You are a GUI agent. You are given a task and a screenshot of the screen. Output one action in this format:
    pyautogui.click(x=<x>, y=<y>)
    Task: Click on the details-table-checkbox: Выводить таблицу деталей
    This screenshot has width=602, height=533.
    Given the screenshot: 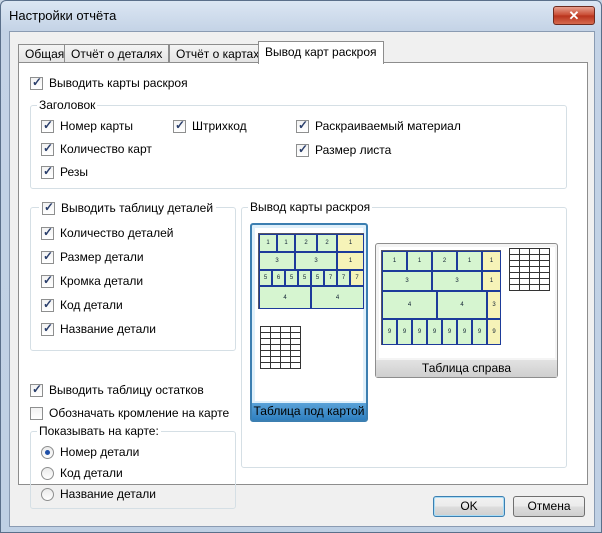 What is the action you would take?
    pyautogui.click(x=128, y=208)
    